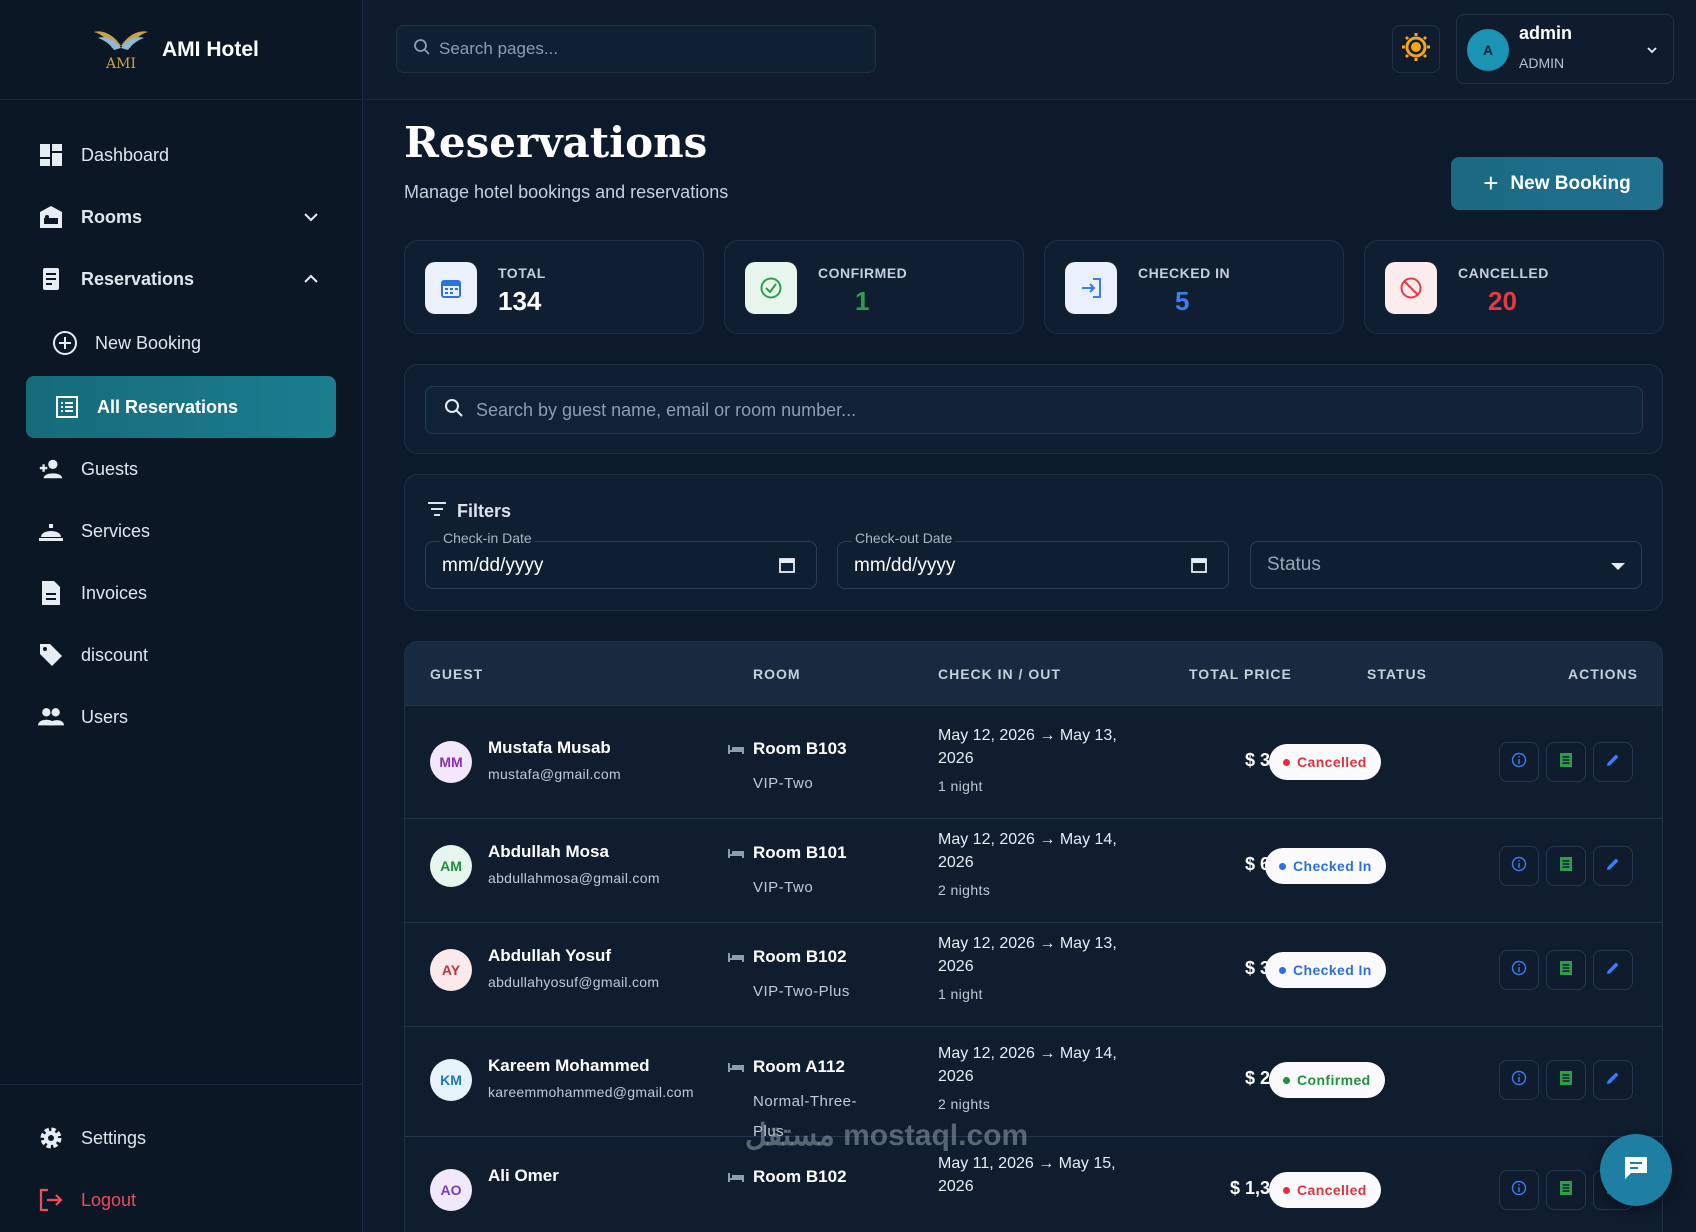  I want to click on status-label: Checked In, so click(1332, 970).